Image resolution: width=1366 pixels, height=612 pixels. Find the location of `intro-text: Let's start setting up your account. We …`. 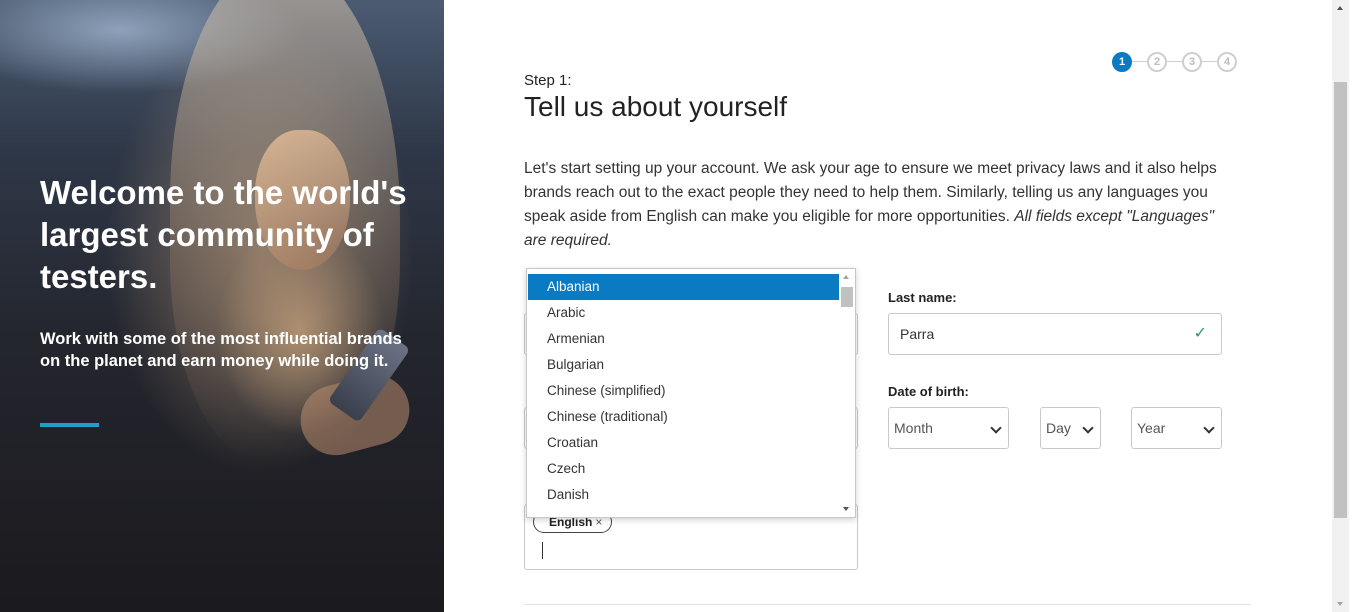

intro-text: Let's start setting up your account. We … is located at coordinates (880, 205).